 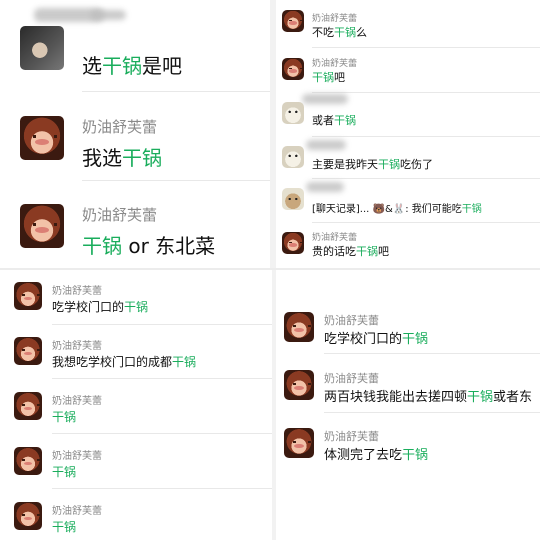 What do you see at coordinates (339, 77) in the screenshot?
I see `text-after: 吧` at bounding box center [339, 77].